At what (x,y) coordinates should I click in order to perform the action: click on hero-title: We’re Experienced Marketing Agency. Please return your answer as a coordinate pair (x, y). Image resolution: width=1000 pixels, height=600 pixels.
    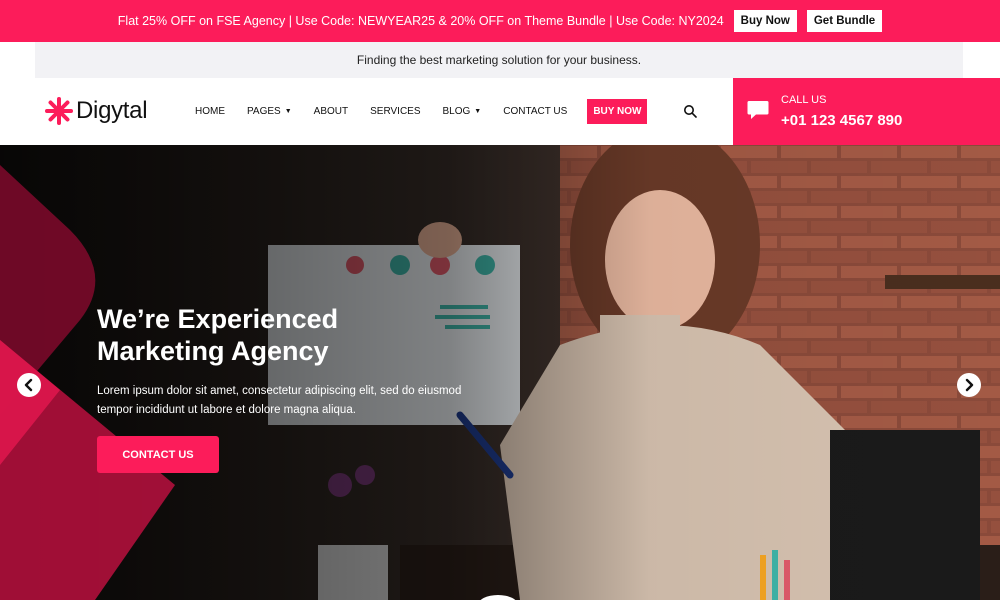
    Looking at the image, I should click on (218, 335).